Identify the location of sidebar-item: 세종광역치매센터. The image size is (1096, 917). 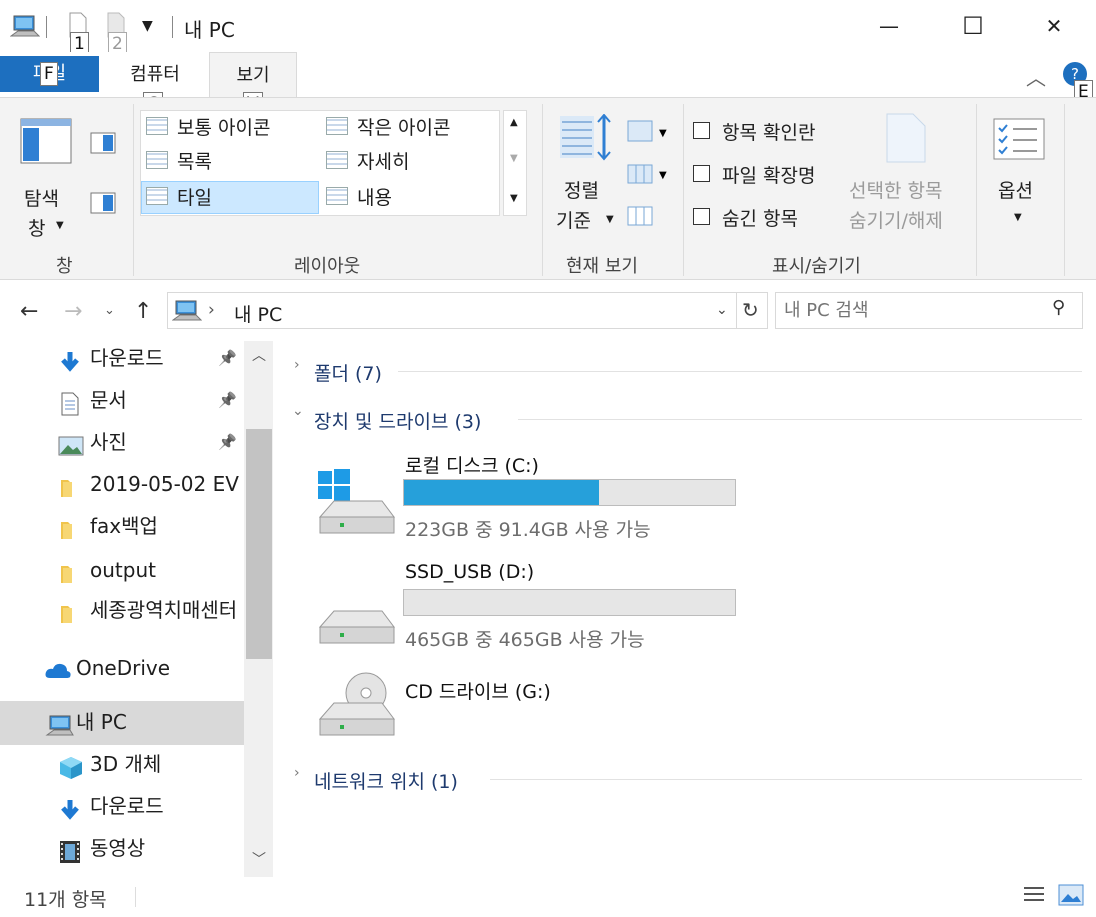
(122, 610).